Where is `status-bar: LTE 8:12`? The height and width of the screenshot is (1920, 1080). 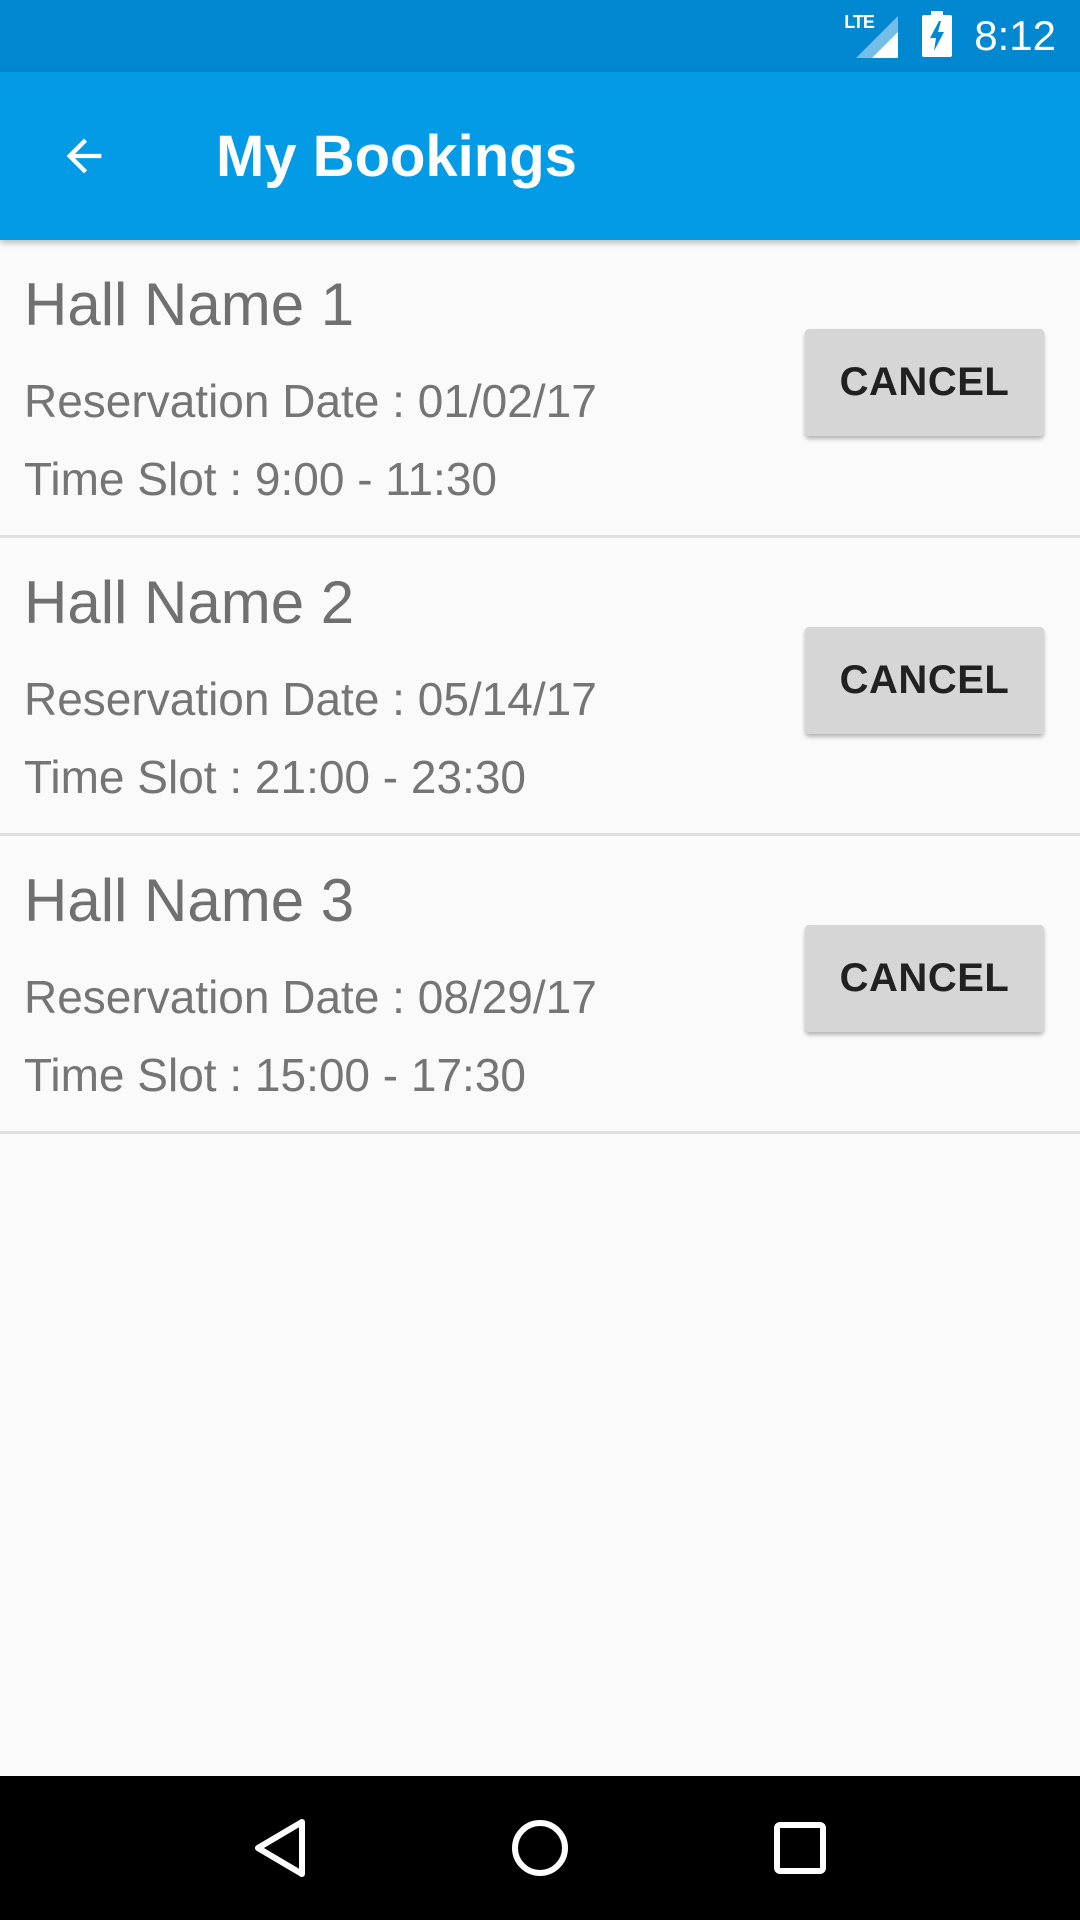 status-bar: LTE 8:12 is located at coordinates (540, 36).